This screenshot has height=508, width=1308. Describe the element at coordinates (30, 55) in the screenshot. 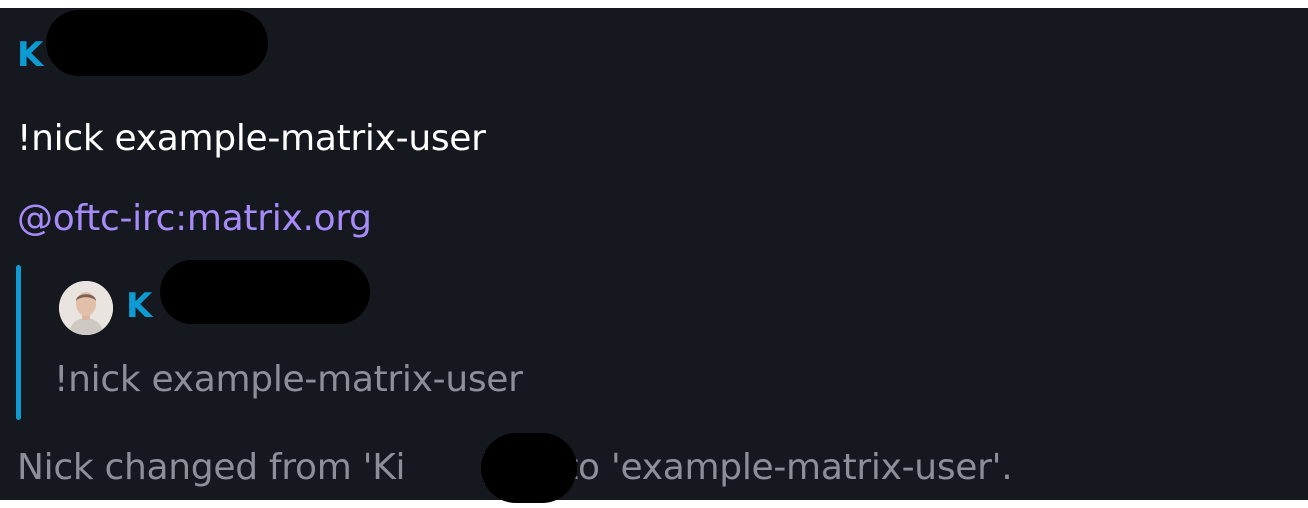

I see `sender-name: K` at that location.